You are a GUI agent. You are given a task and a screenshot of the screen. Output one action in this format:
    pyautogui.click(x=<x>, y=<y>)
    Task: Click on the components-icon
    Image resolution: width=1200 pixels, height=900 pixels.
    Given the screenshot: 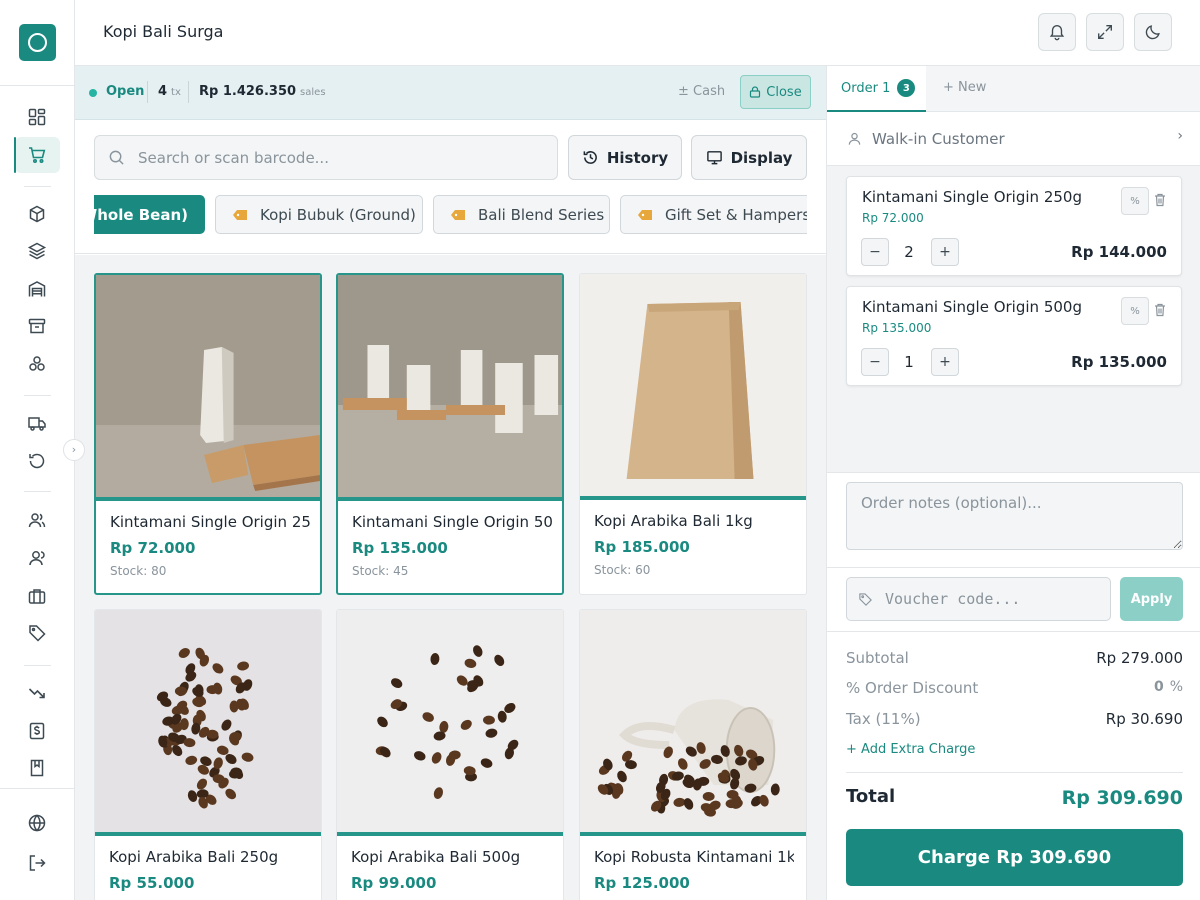 What is the action you would take?
    pyautogui.click(x=37, y=364)
    